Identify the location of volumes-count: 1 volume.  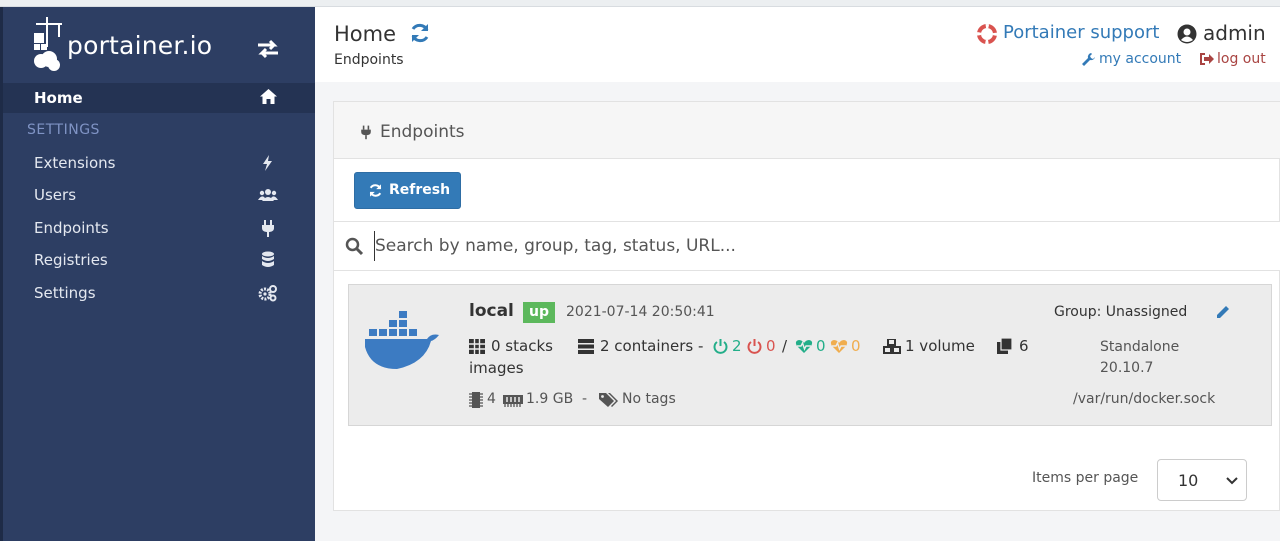
(940, 346).